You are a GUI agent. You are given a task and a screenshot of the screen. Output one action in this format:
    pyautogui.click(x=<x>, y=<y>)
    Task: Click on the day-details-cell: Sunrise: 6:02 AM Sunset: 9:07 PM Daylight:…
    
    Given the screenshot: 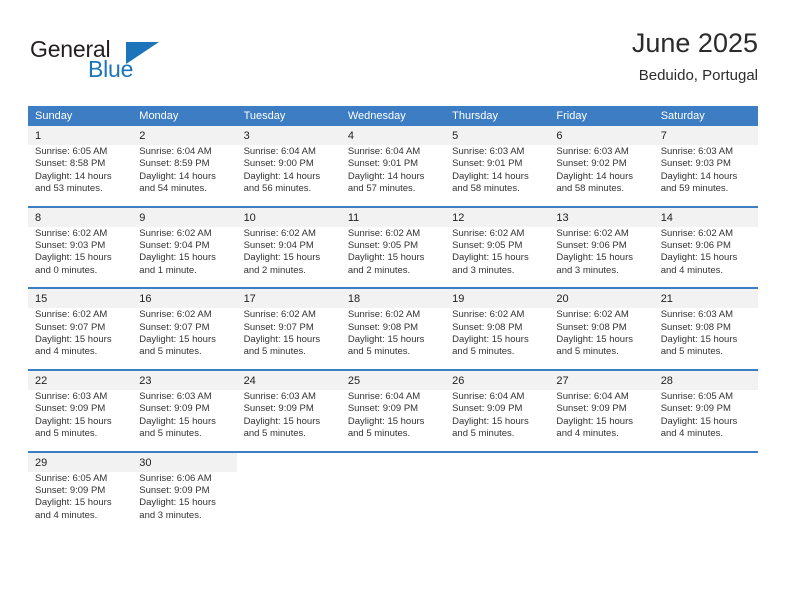 What is the action you would take?
    pyautogui.click(x=184, y=339)
    